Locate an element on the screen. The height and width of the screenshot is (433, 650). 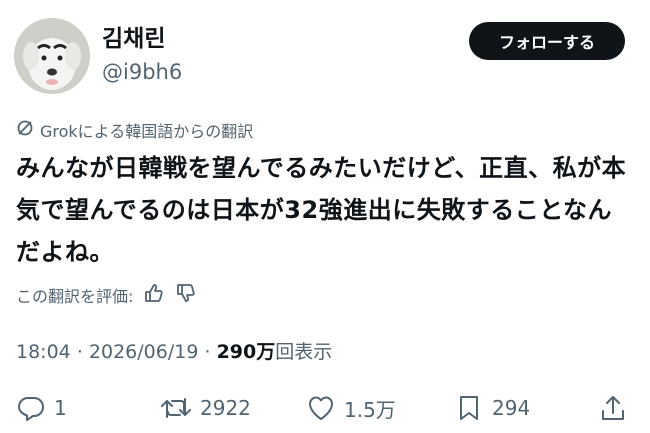
share-icon is located at coordinates (613, 408).